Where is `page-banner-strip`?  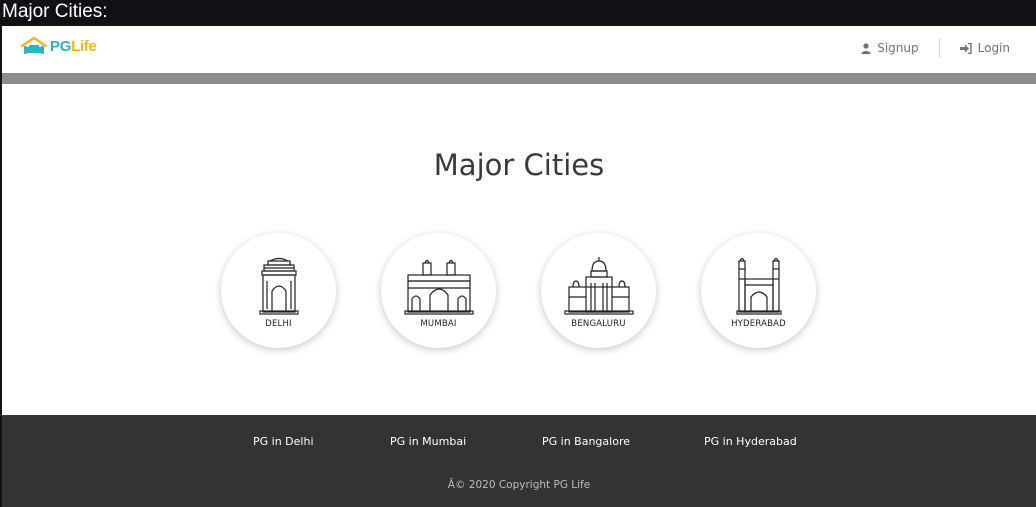
page-banner-strip is located at coordinates (519, 78).